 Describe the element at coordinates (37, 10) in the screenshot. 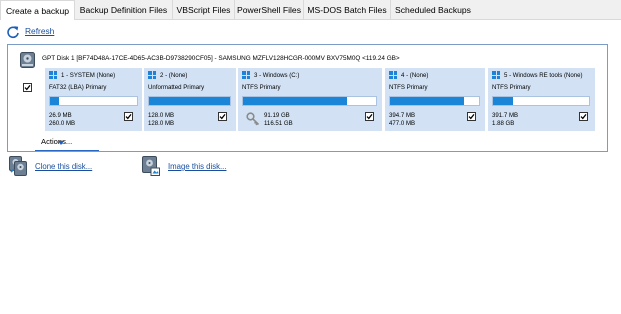

I see `tab-create-backup: Create a backup` at that location.